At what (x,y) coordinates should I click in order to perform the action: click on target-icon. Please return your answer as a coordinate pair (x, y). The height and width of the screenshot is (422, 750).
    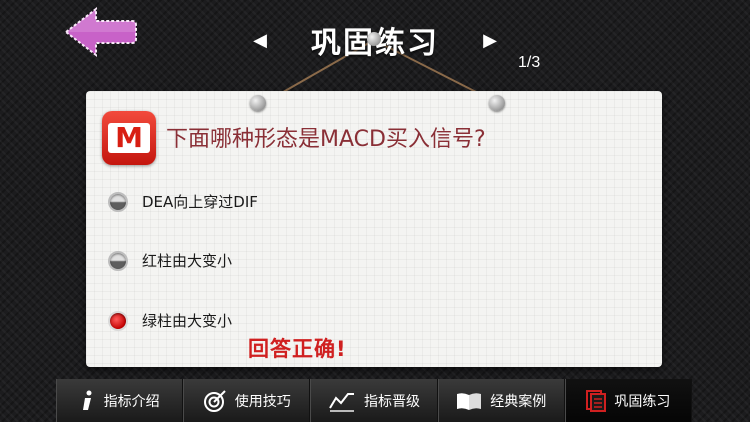
    Looking at the image, I should click on (215, 401).